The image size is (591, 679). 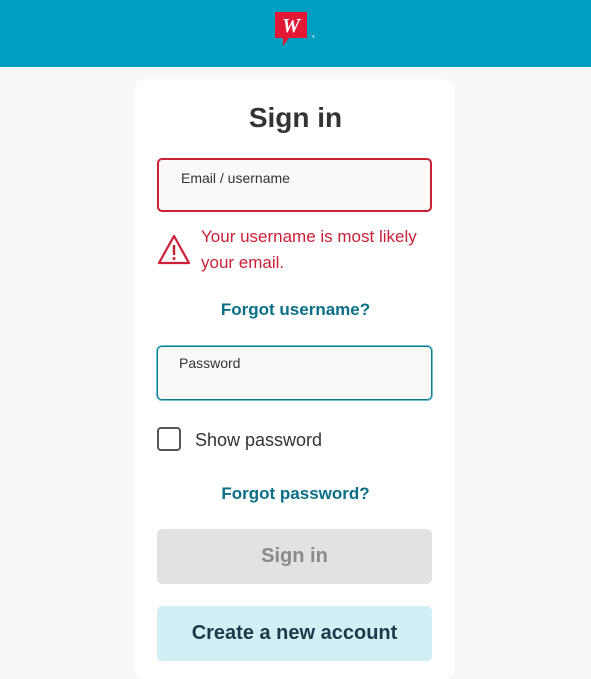 I want to click on email-field: Email / username, so click(x=294, y=185).